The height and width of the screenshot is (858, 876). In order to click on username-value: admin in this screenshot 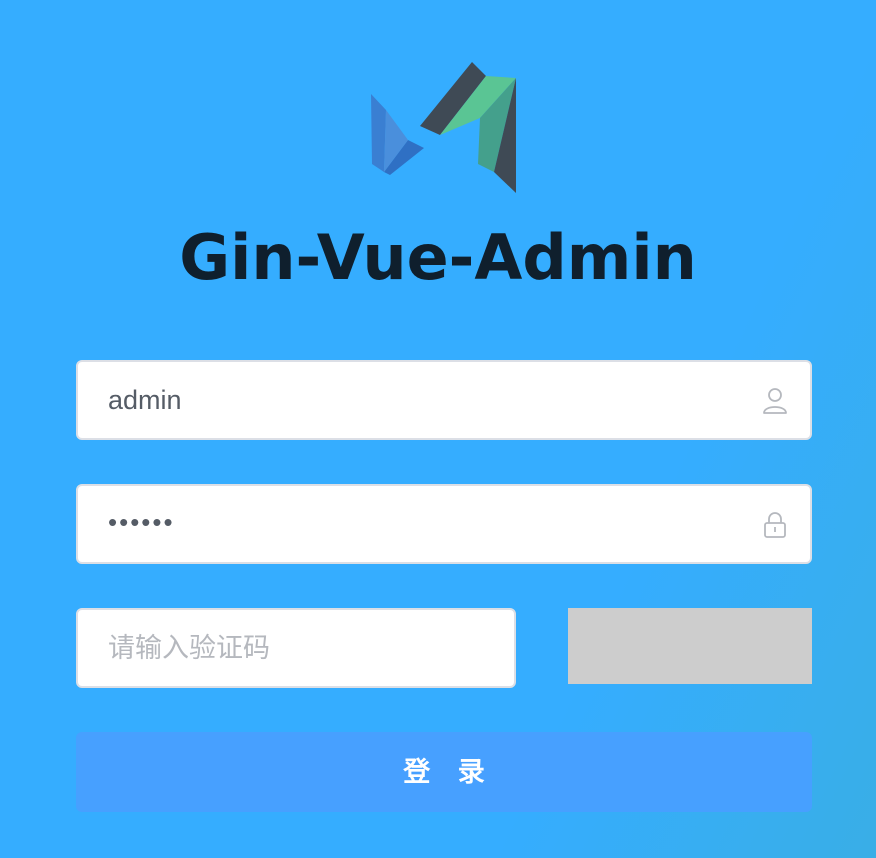, I will do `click(145, 400)`.